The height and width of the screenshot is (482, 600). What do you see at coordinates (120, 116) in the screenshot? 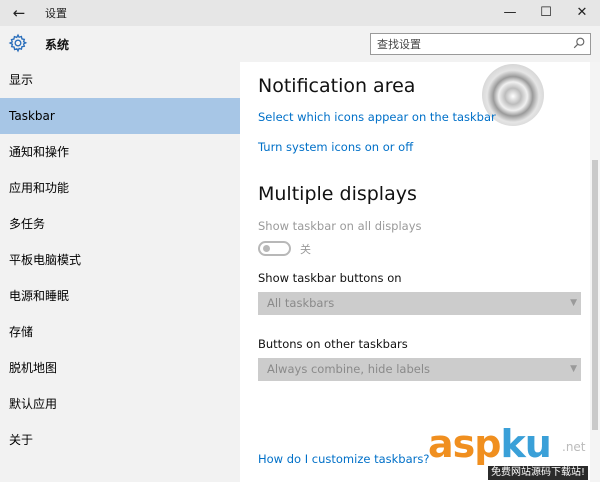
I see `sidebar-item-taskbar: Taskbar` at bounding box center [120, 116].